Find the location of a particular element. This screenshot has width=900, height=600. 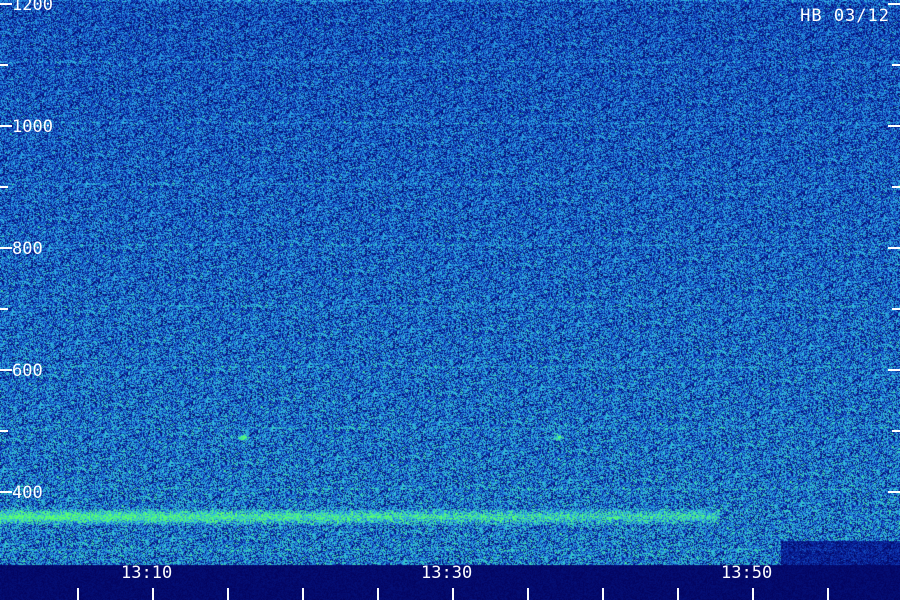

y-tick-label: 400 is located at coordinates (27, 493).